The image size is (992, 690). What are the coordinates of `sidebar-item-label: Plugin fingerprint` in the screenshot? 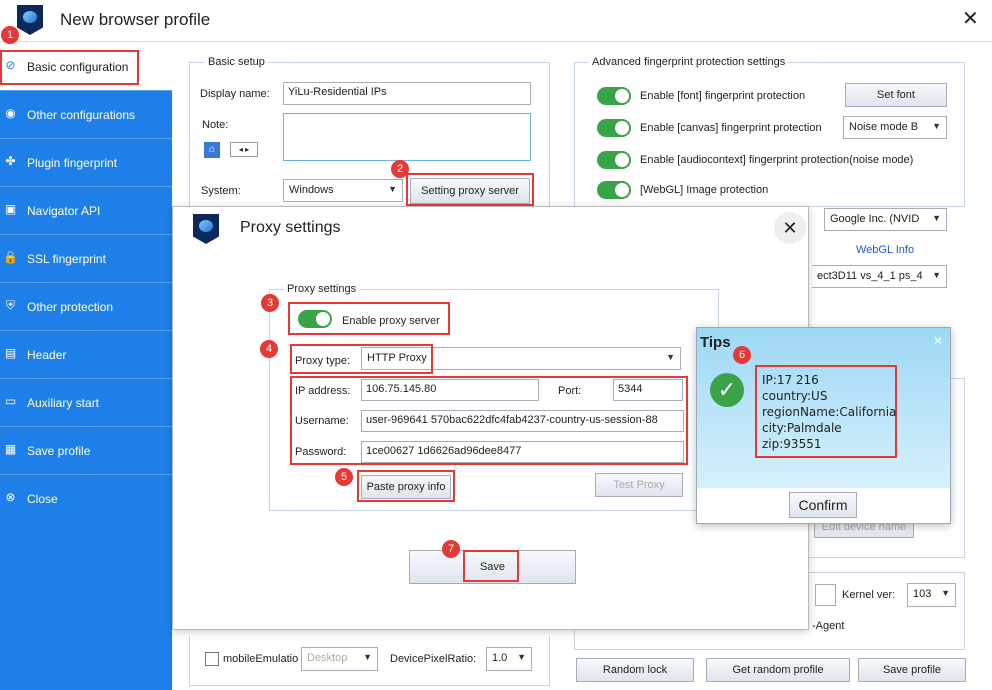 It's located at (72, 163).